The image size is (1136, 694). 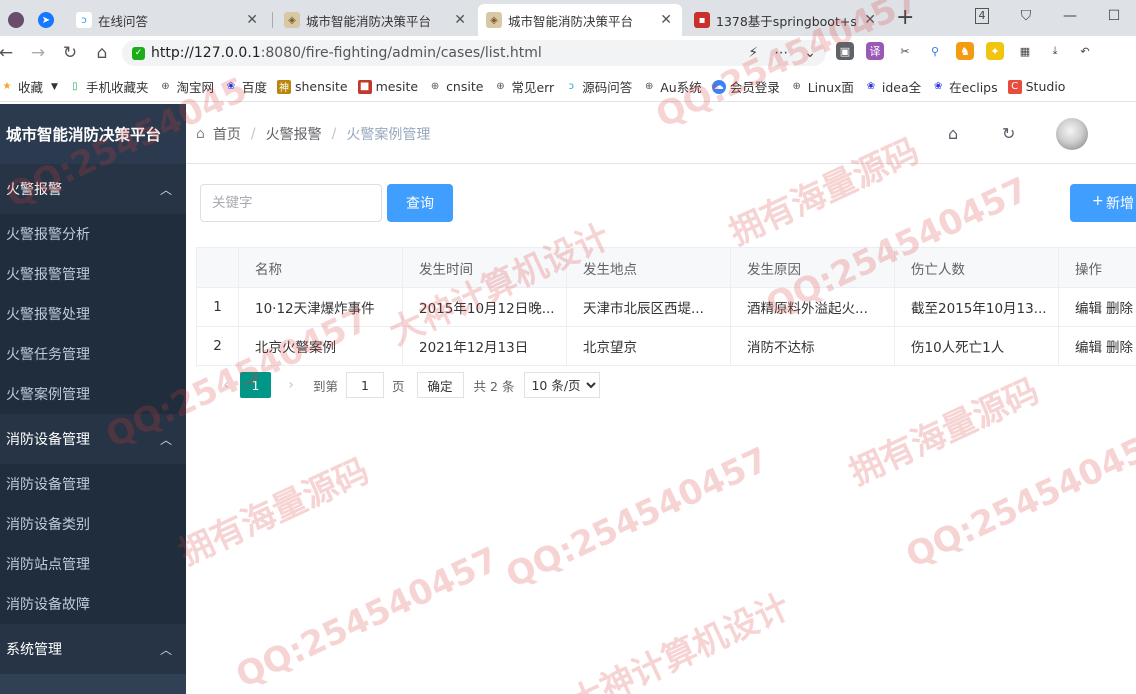 I want to click on reload-icon: ↻, so click(x=70, y=53).